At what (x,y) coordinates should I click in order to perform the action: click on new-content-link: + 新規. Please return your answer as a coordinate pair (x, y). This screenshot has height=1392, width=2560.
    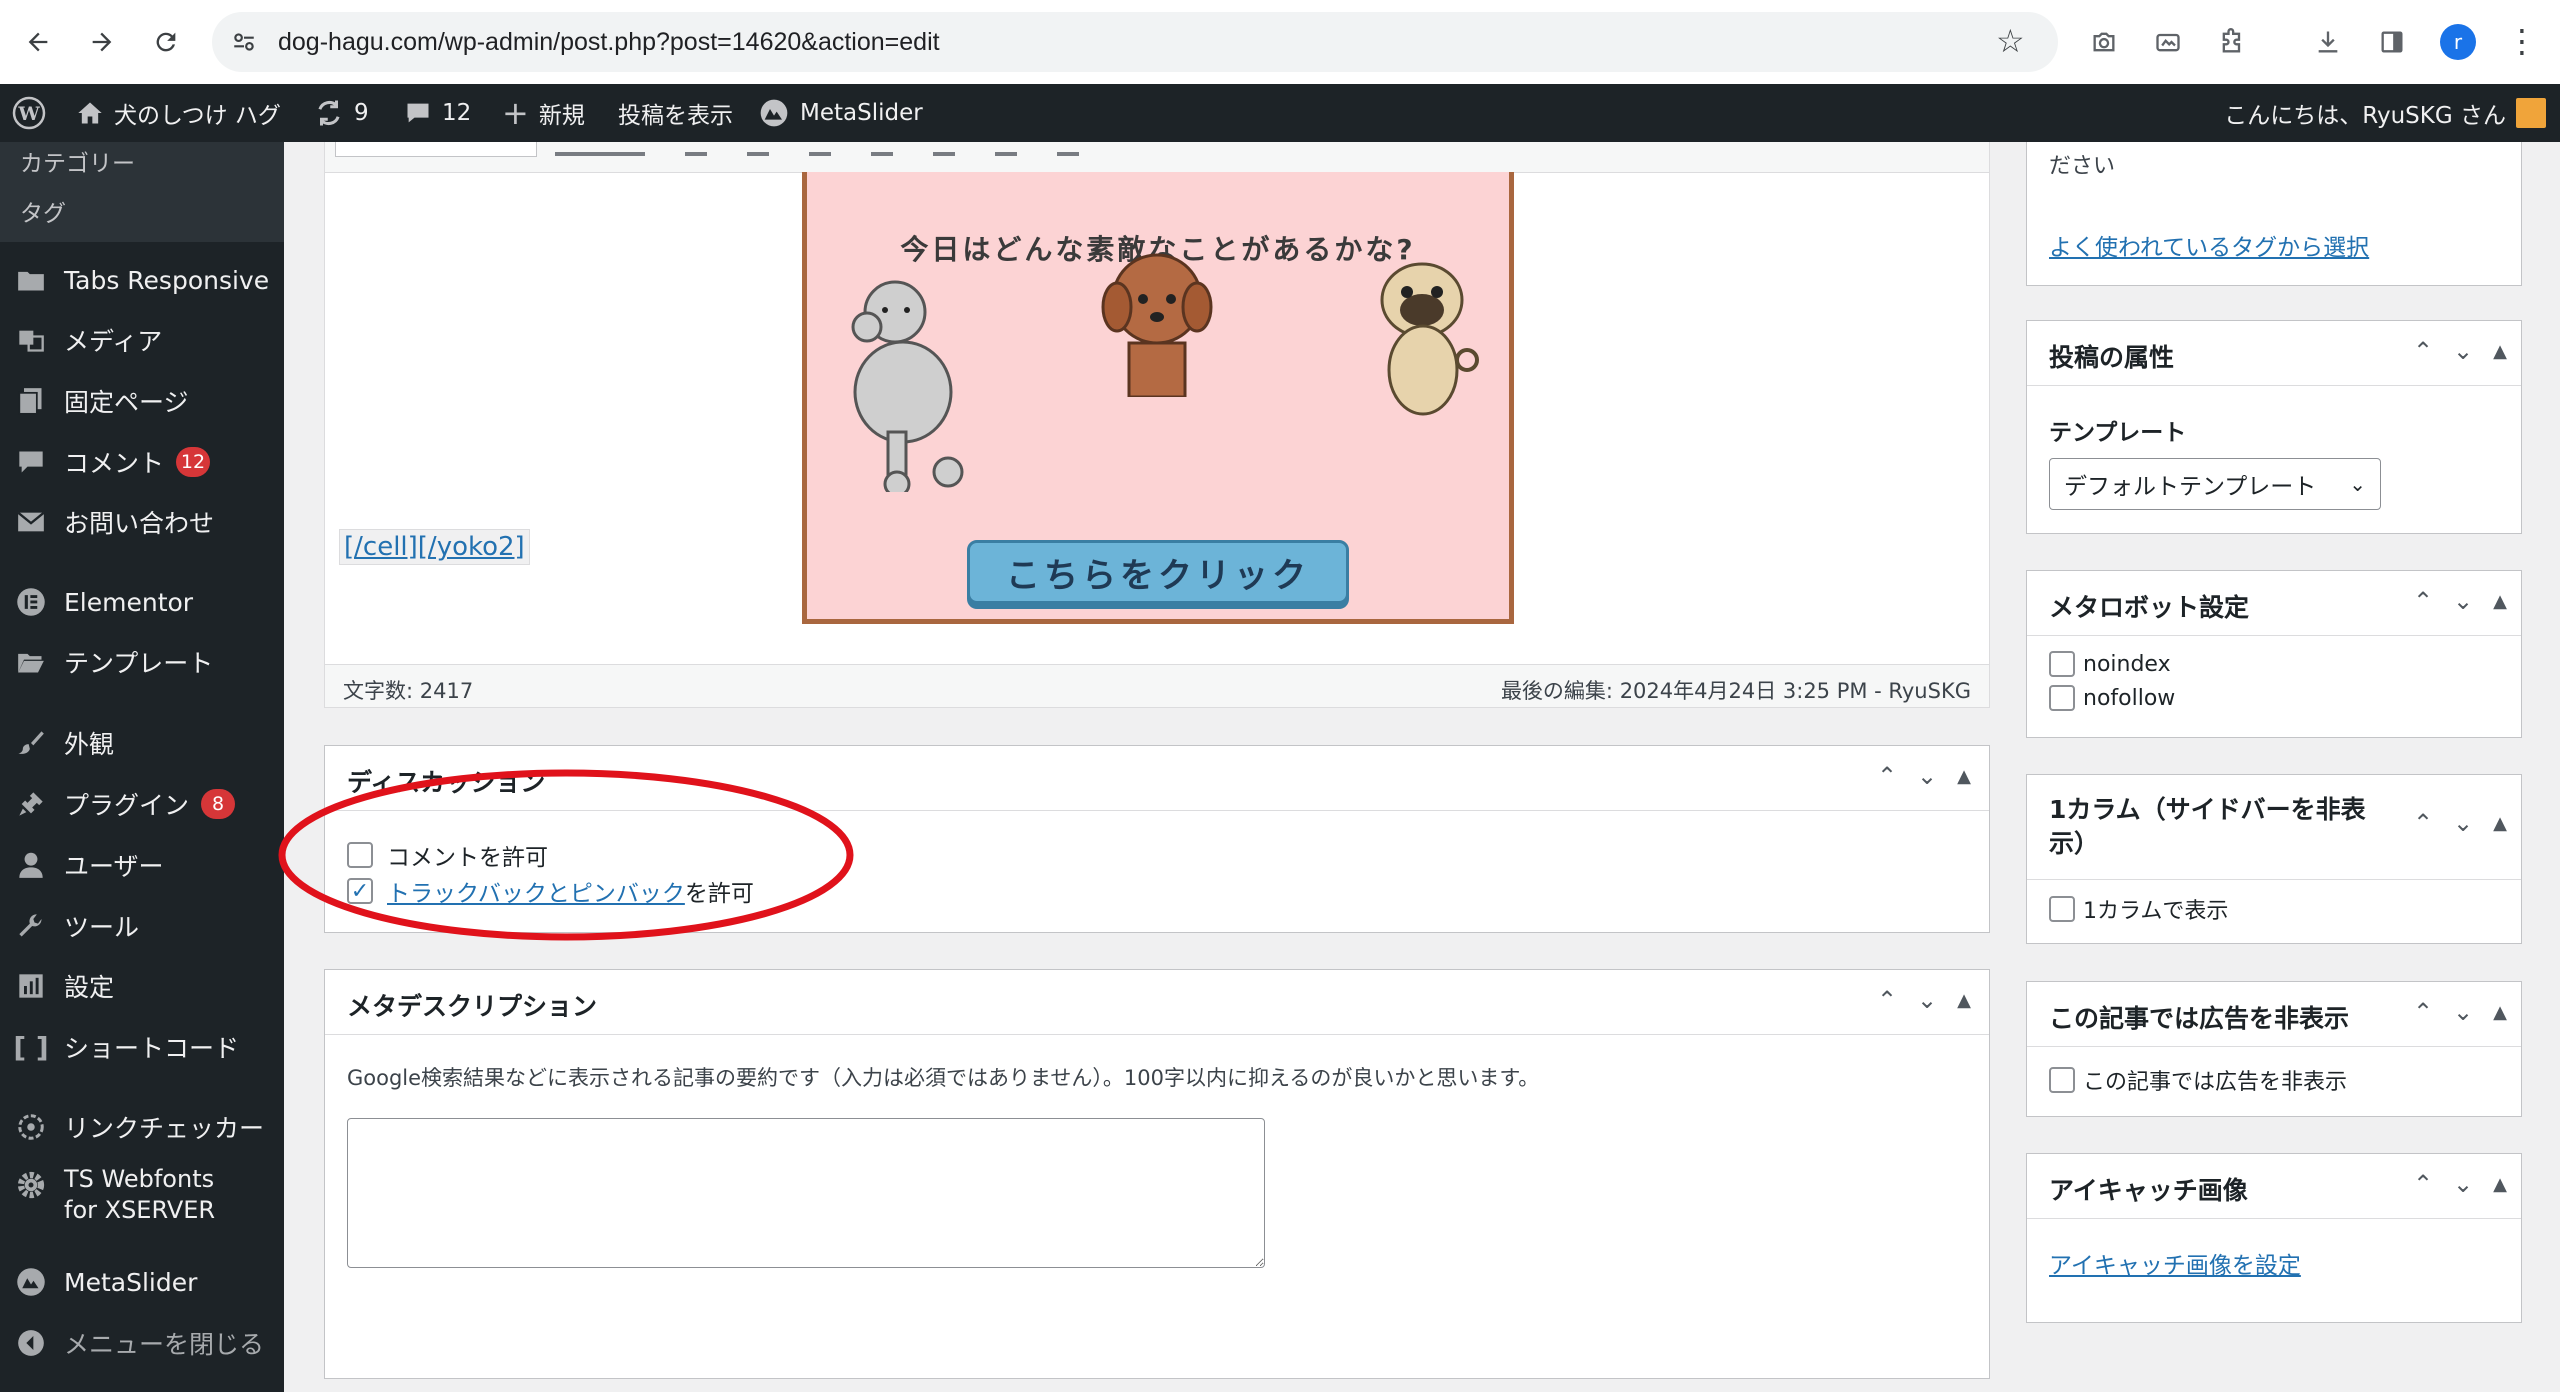
    Looking at the image, I should click on (543, 113).